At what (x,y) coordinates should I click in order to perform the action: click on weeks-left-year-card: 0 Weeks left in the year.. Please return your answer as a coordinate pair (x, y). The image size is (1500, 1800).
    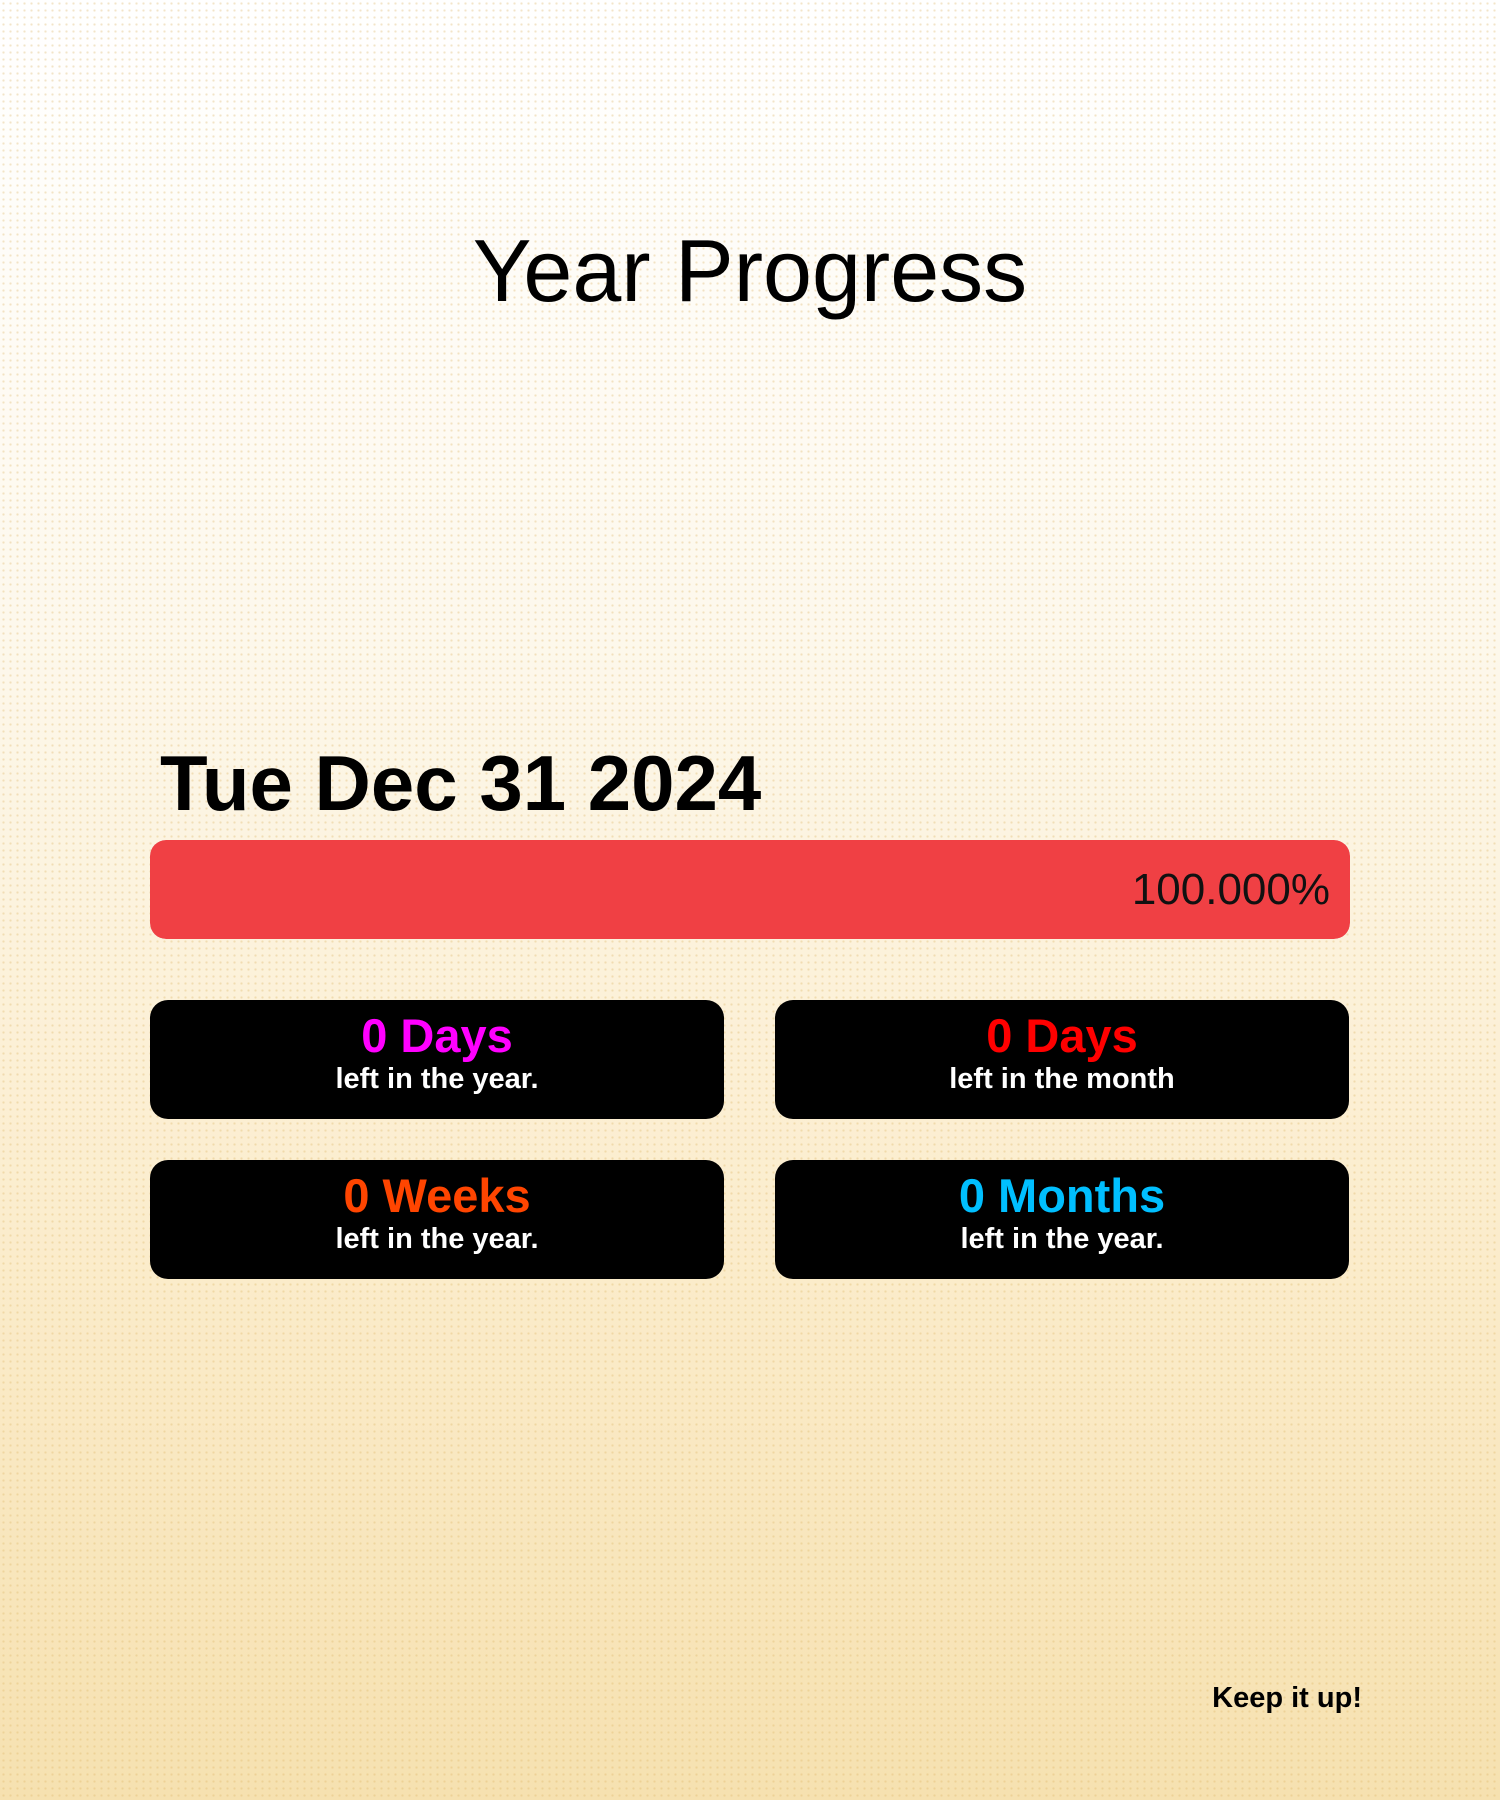
    Looking at the image, I should click on (437, 1219).